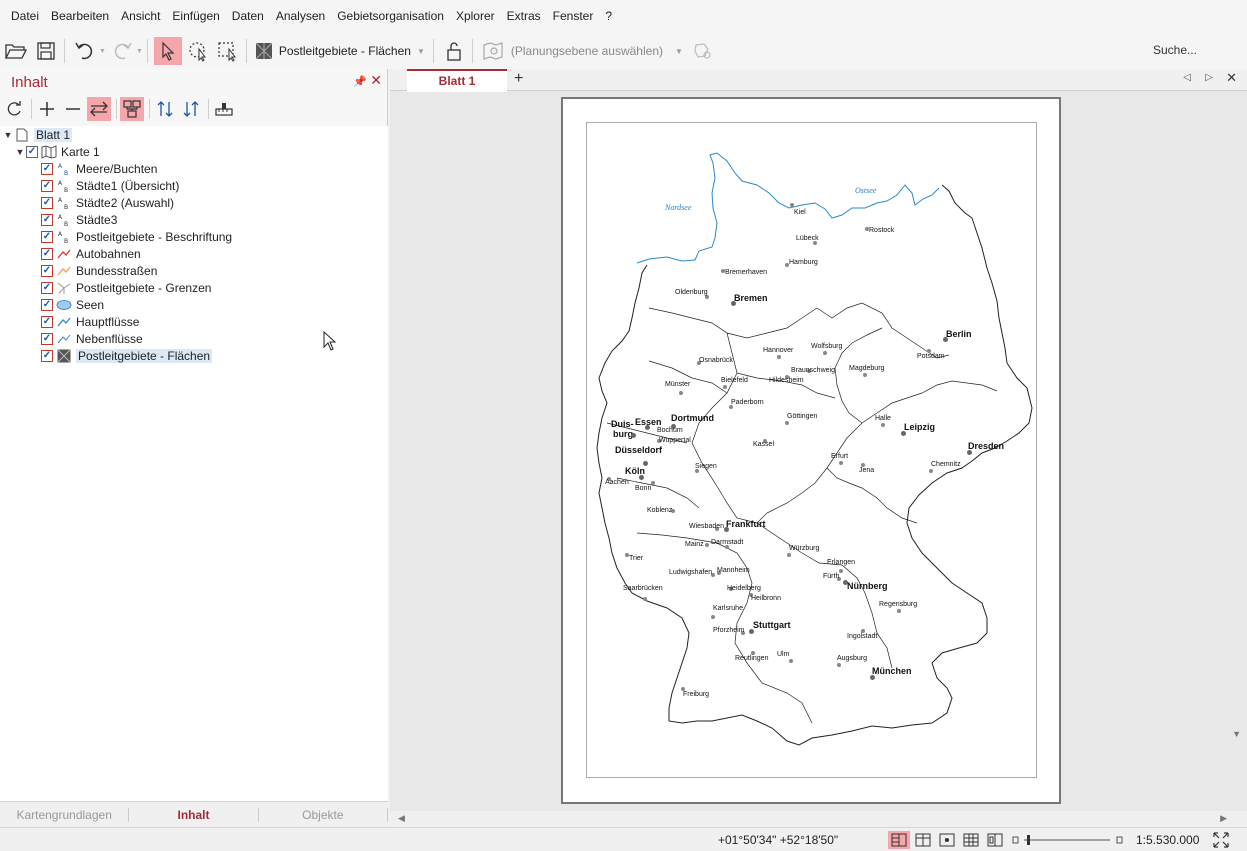 Image resolution: width=1247 pixels, height=851 pixels. I want to click on scale-readout: 1:5.530.000, so click(1167, 840).